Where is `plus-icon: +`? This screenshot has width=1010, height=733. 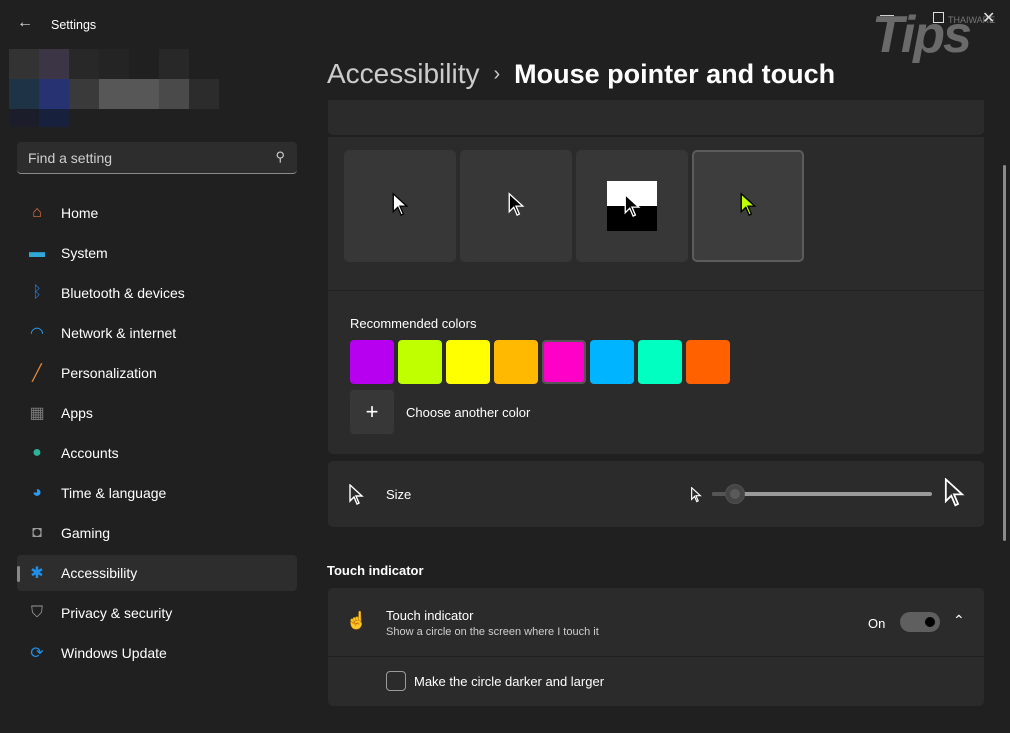
plus-icon: + is located at coordinates (372, 411).